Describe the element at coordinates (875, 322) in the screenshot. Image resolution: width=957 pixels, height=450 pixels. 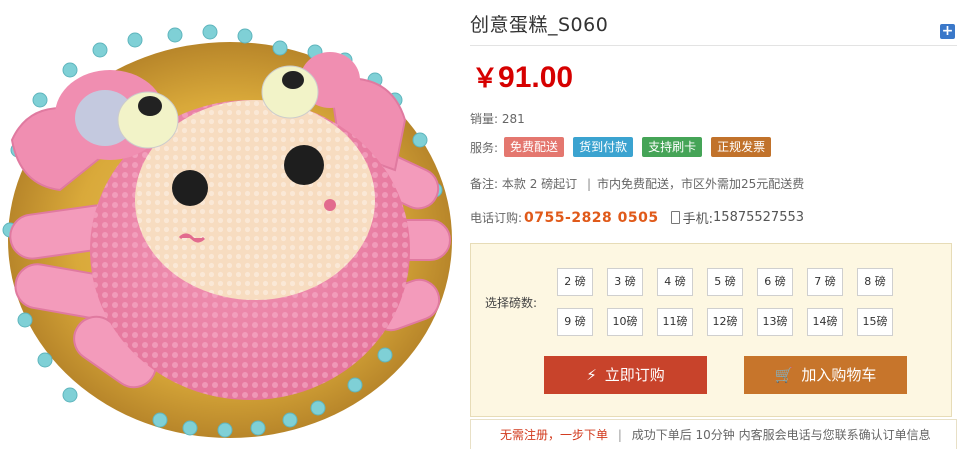
I see `weight-option-15: 15磅` at that location.